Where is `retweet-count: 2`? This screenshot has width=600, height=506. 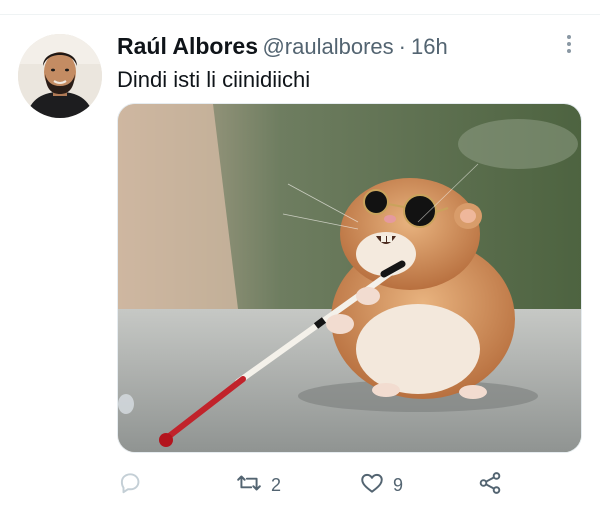 retweet-count: 2 is located at coordinates (276, 484).